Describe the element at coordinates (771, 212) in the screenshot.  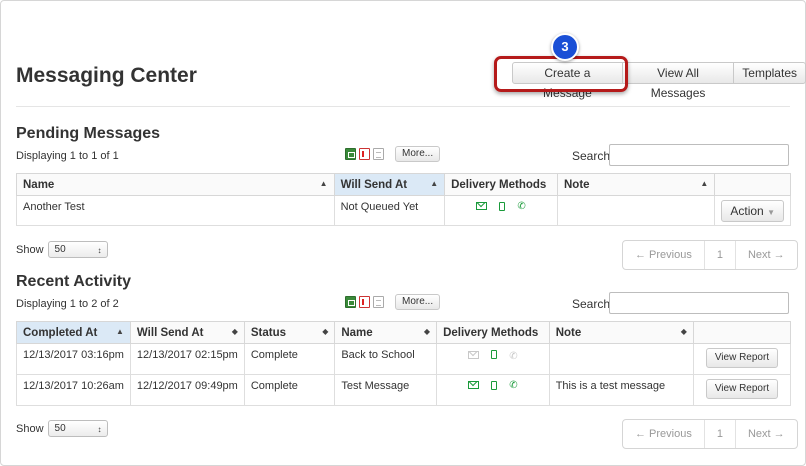
I see `caret-down-icon: ▼` at that location.